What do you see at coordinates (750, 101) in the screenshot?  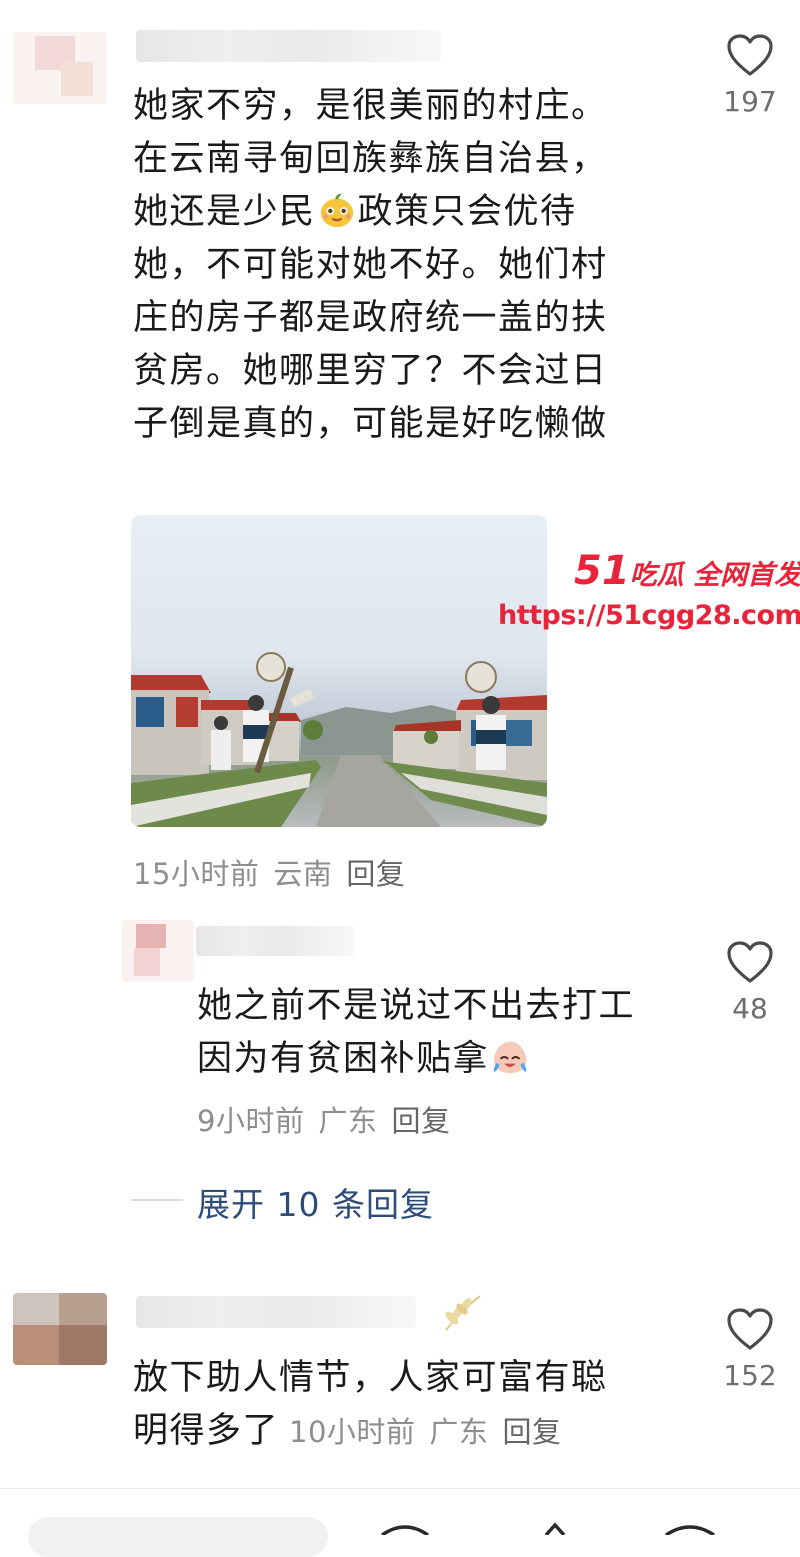 I see `like-count: 197` at bounding box center [750, 101].